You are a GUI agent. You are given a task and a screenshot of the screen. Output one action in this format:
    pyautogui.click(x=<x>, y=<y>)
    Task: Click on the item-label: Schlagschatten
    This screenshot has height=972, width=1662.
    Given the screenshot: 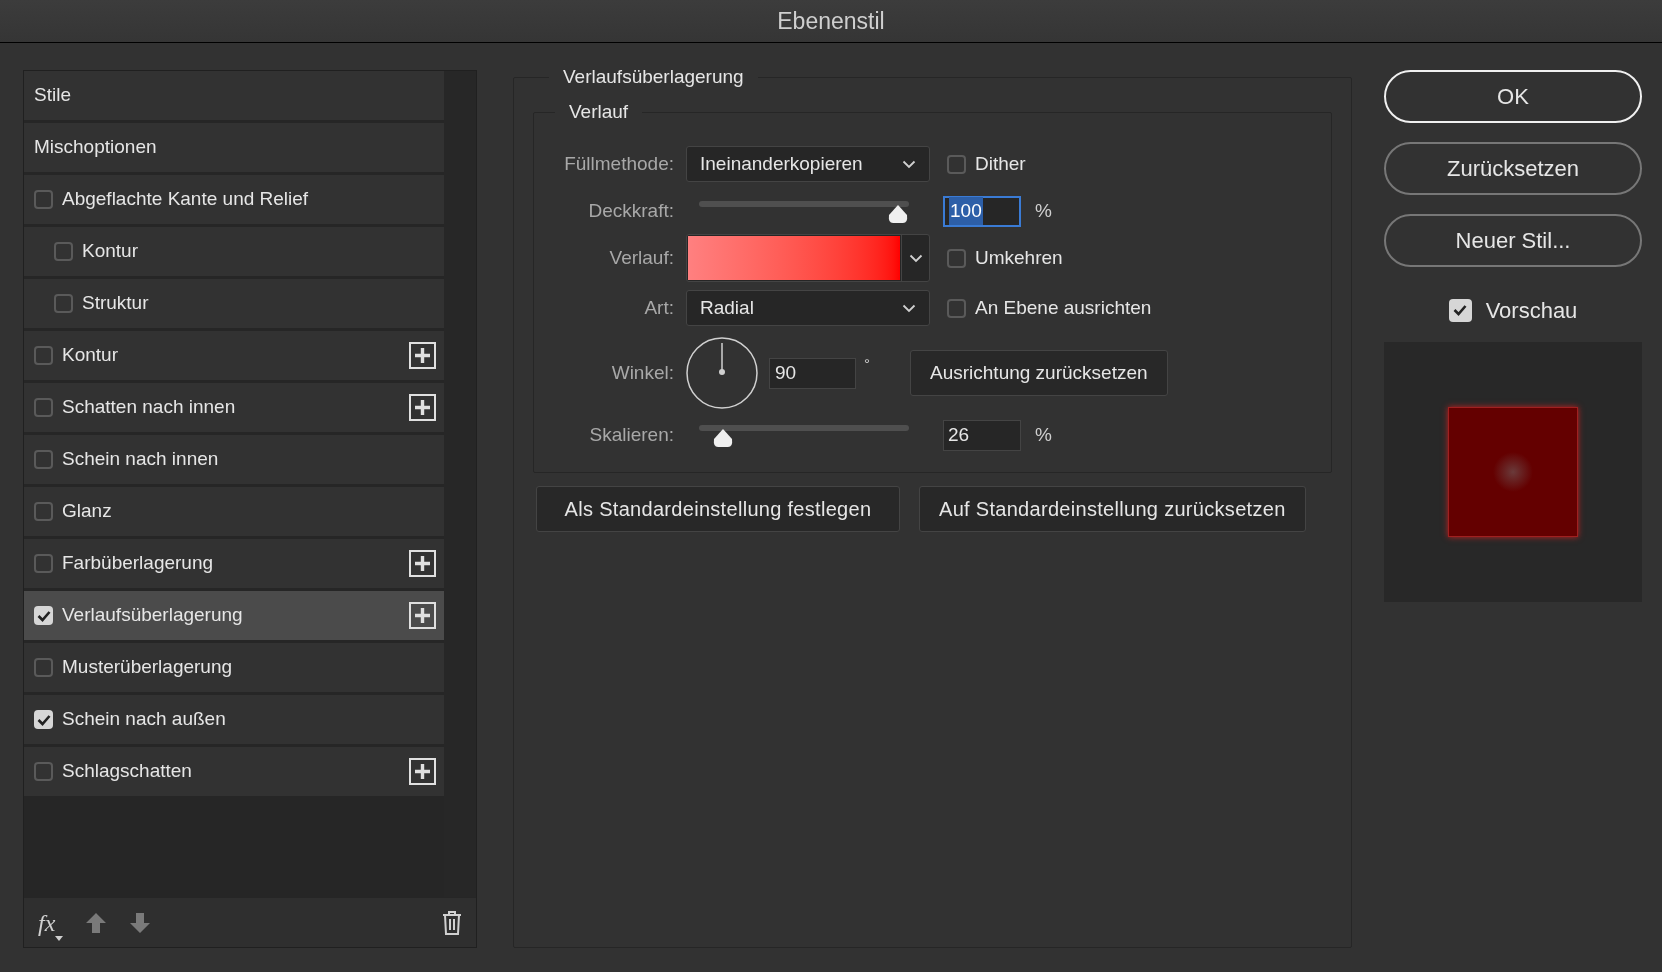 What is the action you would take?
    pyautogui.click(x=127, y=771)
    